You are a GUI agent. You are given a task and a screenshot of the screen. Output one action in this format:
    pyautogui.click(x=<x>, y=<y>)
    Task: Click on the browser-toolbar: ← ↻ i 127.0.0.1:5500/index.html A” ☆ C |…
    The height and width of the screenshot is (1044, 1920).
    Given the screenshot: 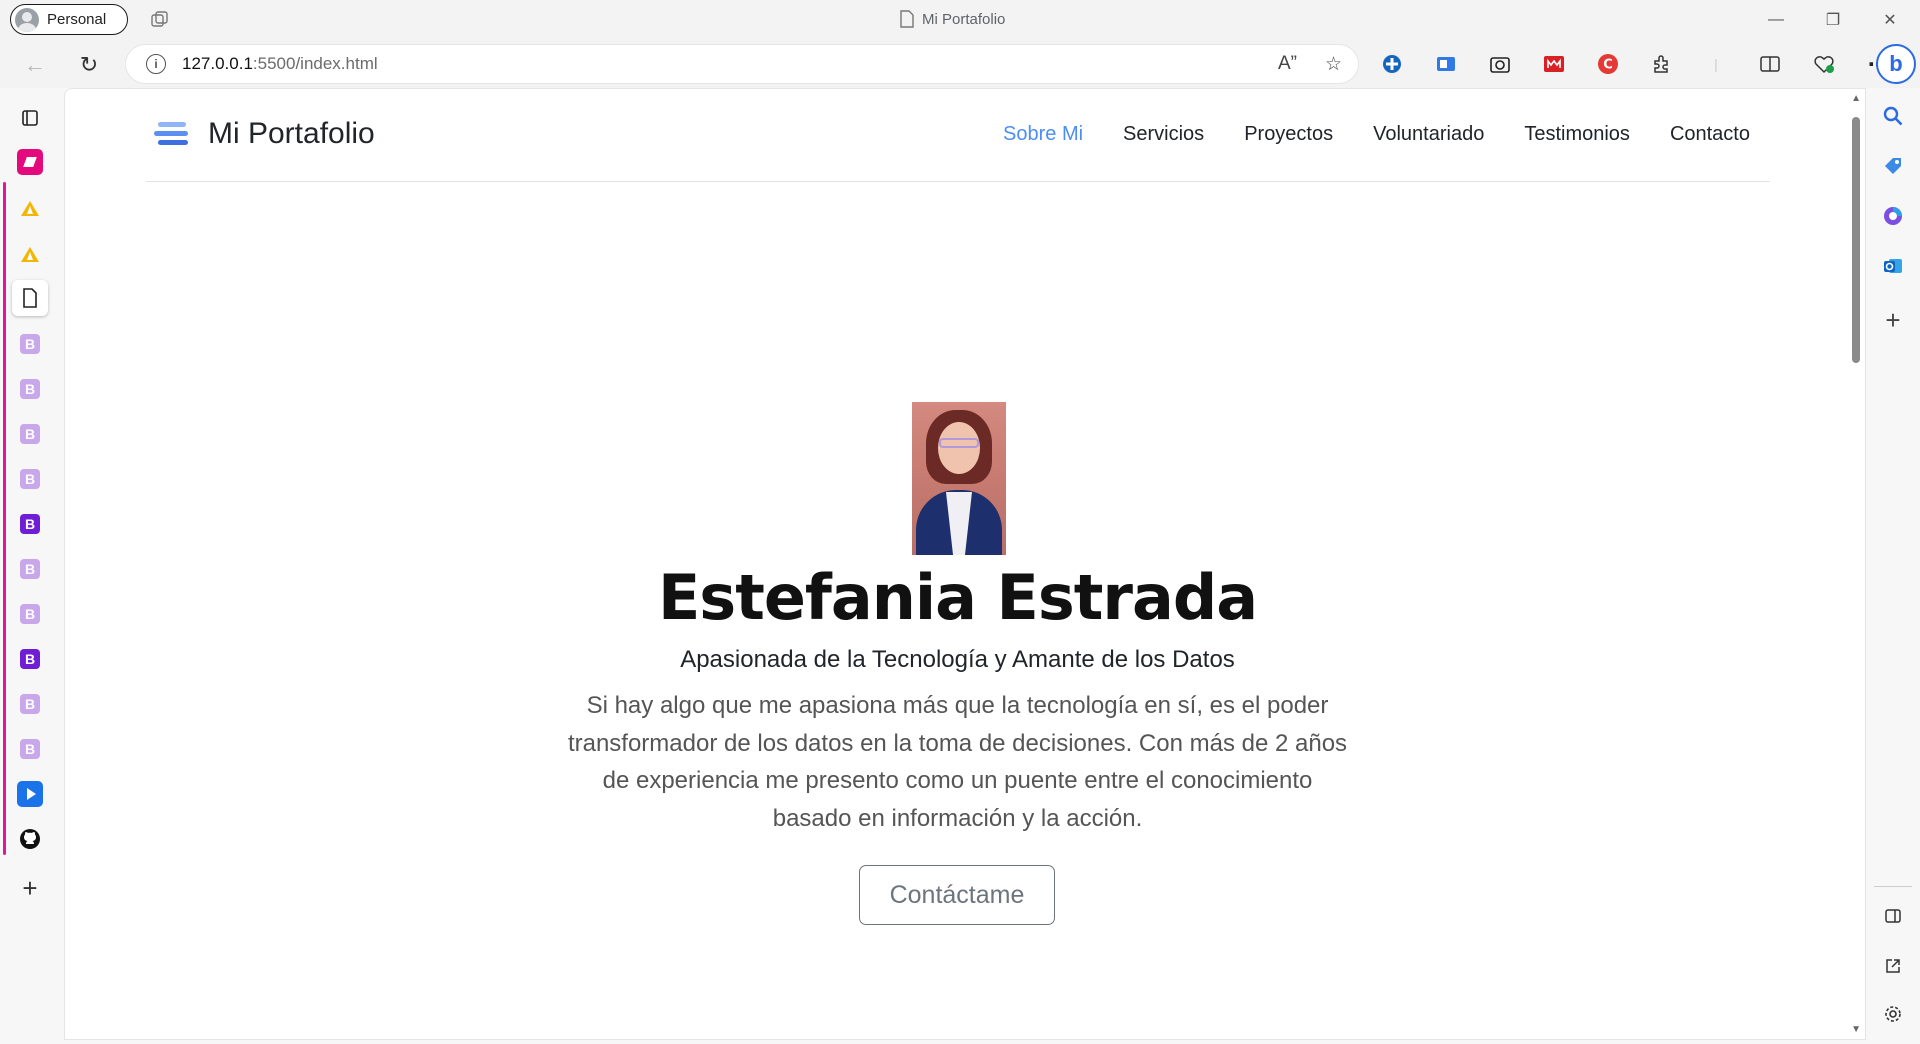 What is the action you would take?
    pyautogui.click(x=960, y=64)
    